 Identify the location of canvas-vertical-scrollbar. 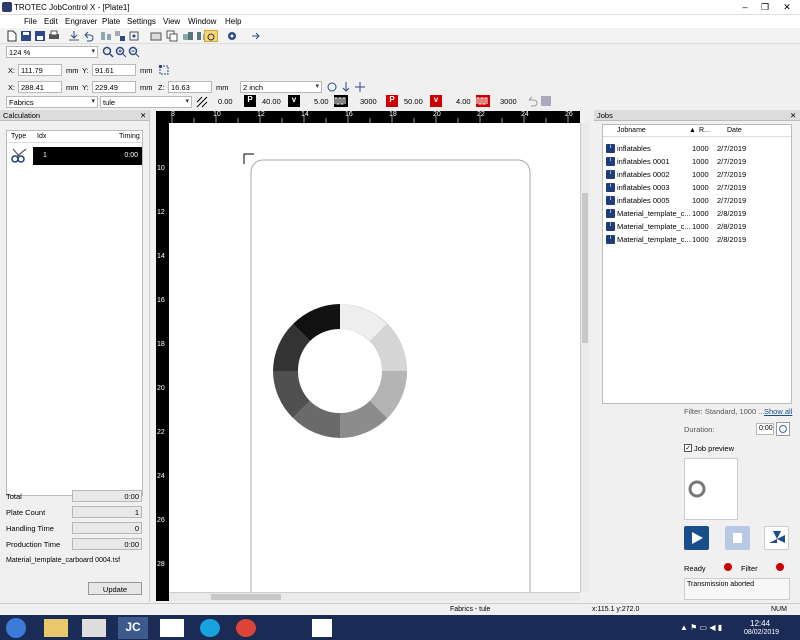
(584, 357).